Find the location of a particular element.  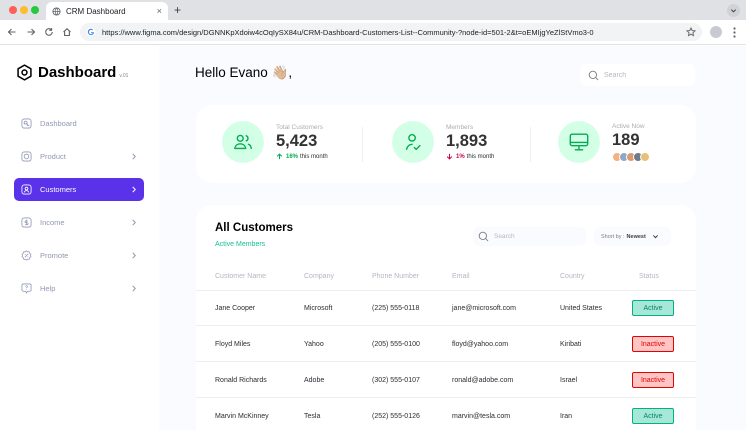

company-cell: Yahoo is located at coordinates (314, 344).